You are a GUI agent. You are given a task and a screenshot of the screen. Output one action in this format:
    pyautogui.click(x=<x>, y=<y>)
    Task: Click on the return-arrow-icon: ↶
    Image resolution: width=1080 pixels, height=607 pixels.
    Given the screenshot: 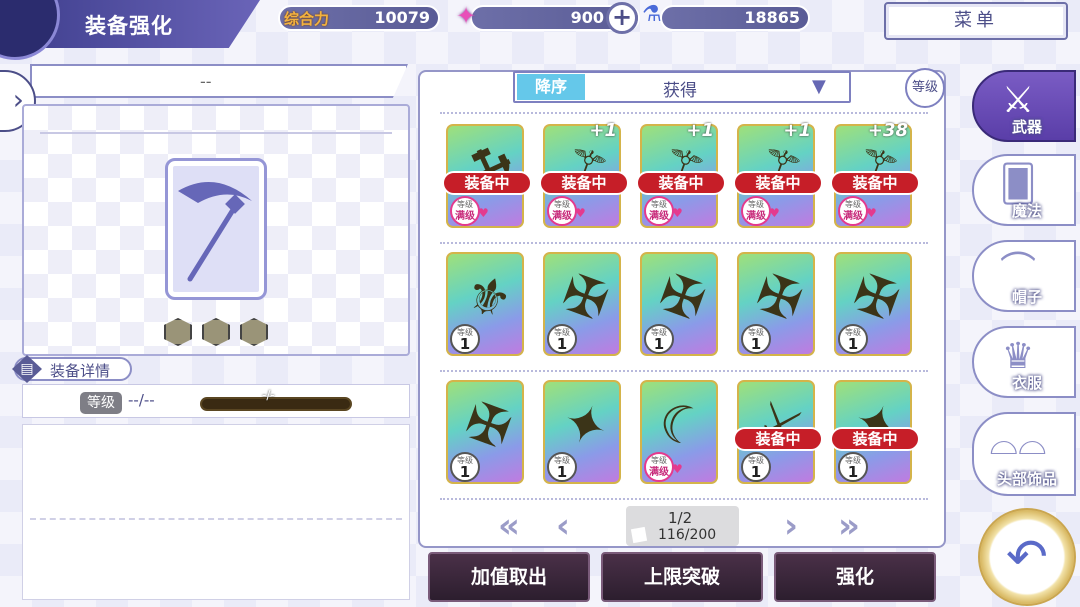 What is the action you would take?
    pyautogui.click(x=1027, y=557)
    